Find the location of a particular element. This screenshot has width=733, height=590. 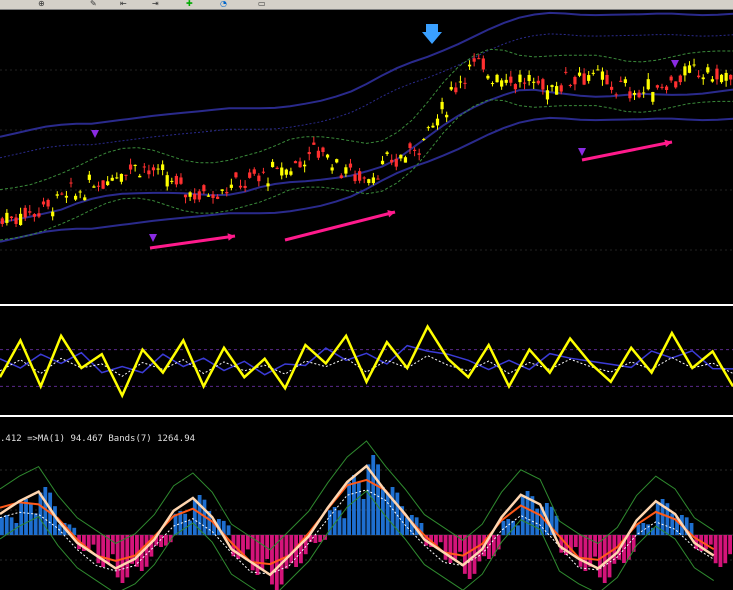

zoom-in-icon: ⊕ is located at coordinates (41, 4).